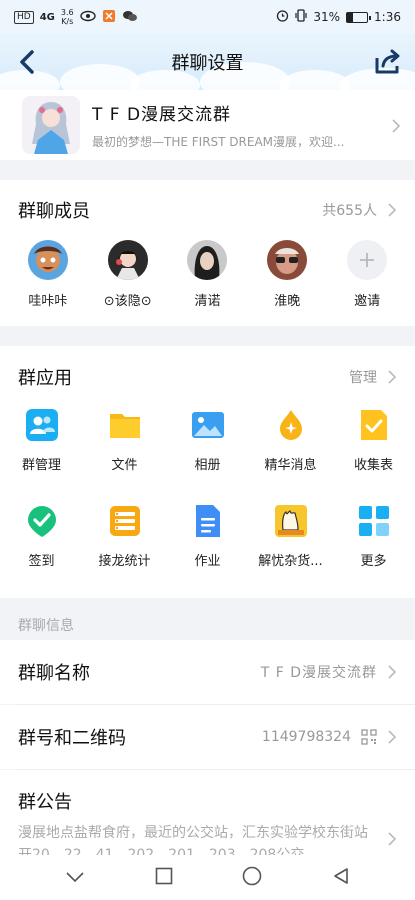 This screenshot has width=415, height=900. I want to click on group-notice-title: 群公告, so click(45, 802).